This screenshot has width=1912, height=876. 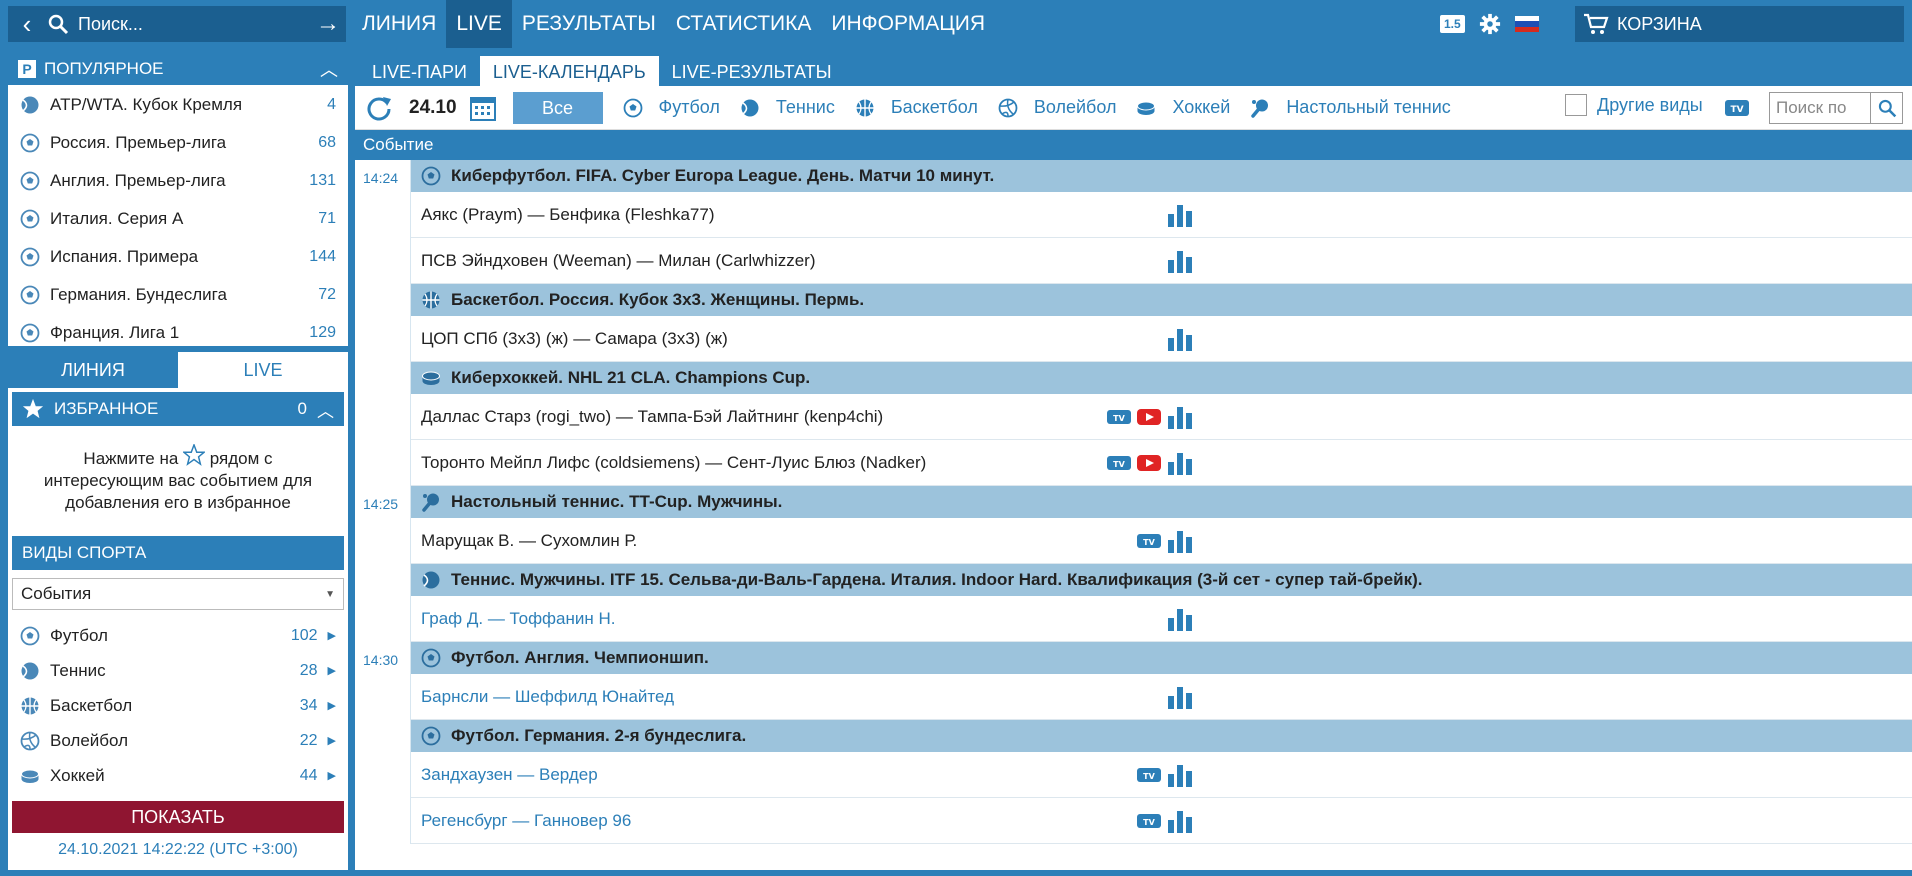 I want to click on odds-format-badge: 1.5, so click(x=1452, y=24).